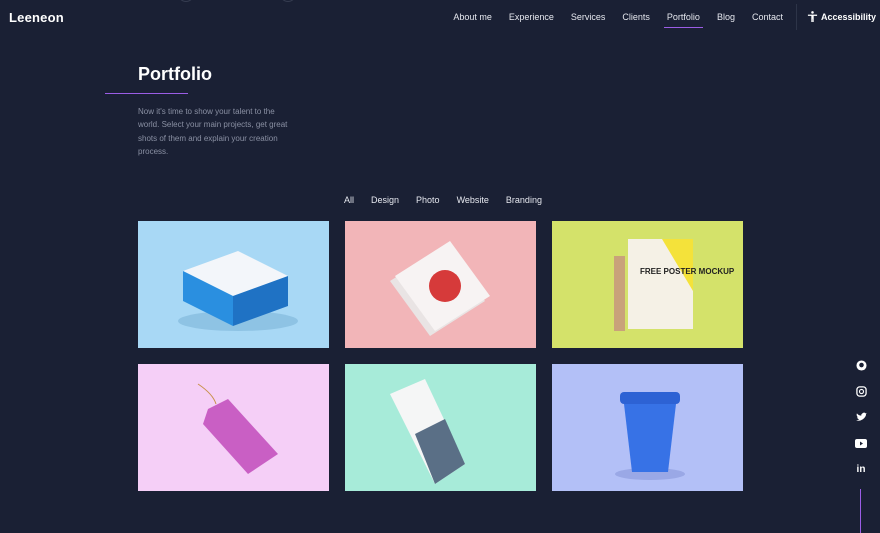  I want to click on project-brochure-mockup, so click(440, 427).